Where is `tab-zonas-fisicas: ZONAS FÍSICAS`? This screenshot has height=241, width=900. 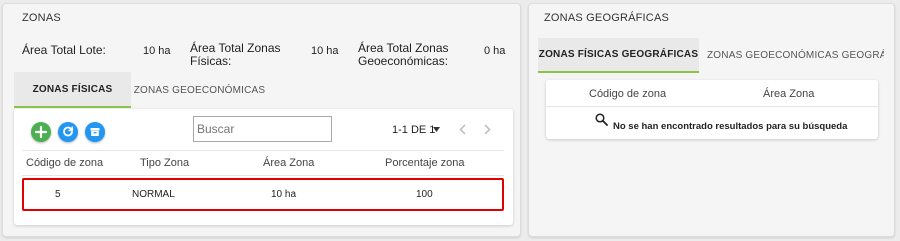 tab-zonas-fisicas: ZONAS FÍSICAS is located at coordinates (72, 90).